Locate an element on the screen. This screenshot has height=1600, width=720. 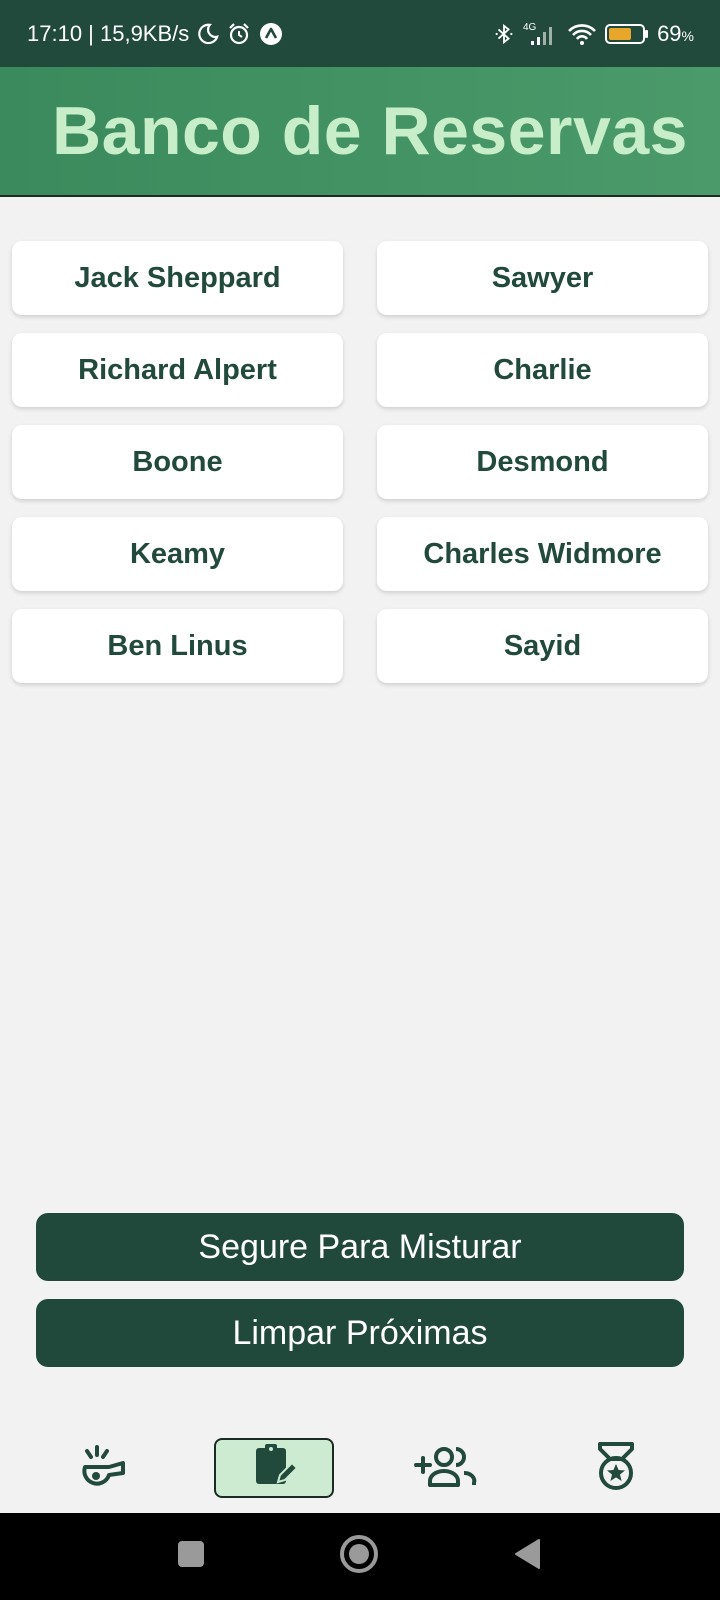
back-button is located at coordinates (528, 1556).